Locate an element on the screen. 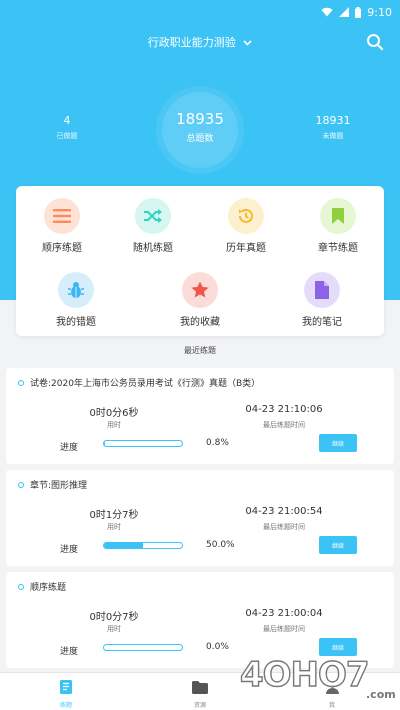 This screenshot has height=710, width=400. card-time-value: 0时0分6秒 is located at coordinates (114, 413).